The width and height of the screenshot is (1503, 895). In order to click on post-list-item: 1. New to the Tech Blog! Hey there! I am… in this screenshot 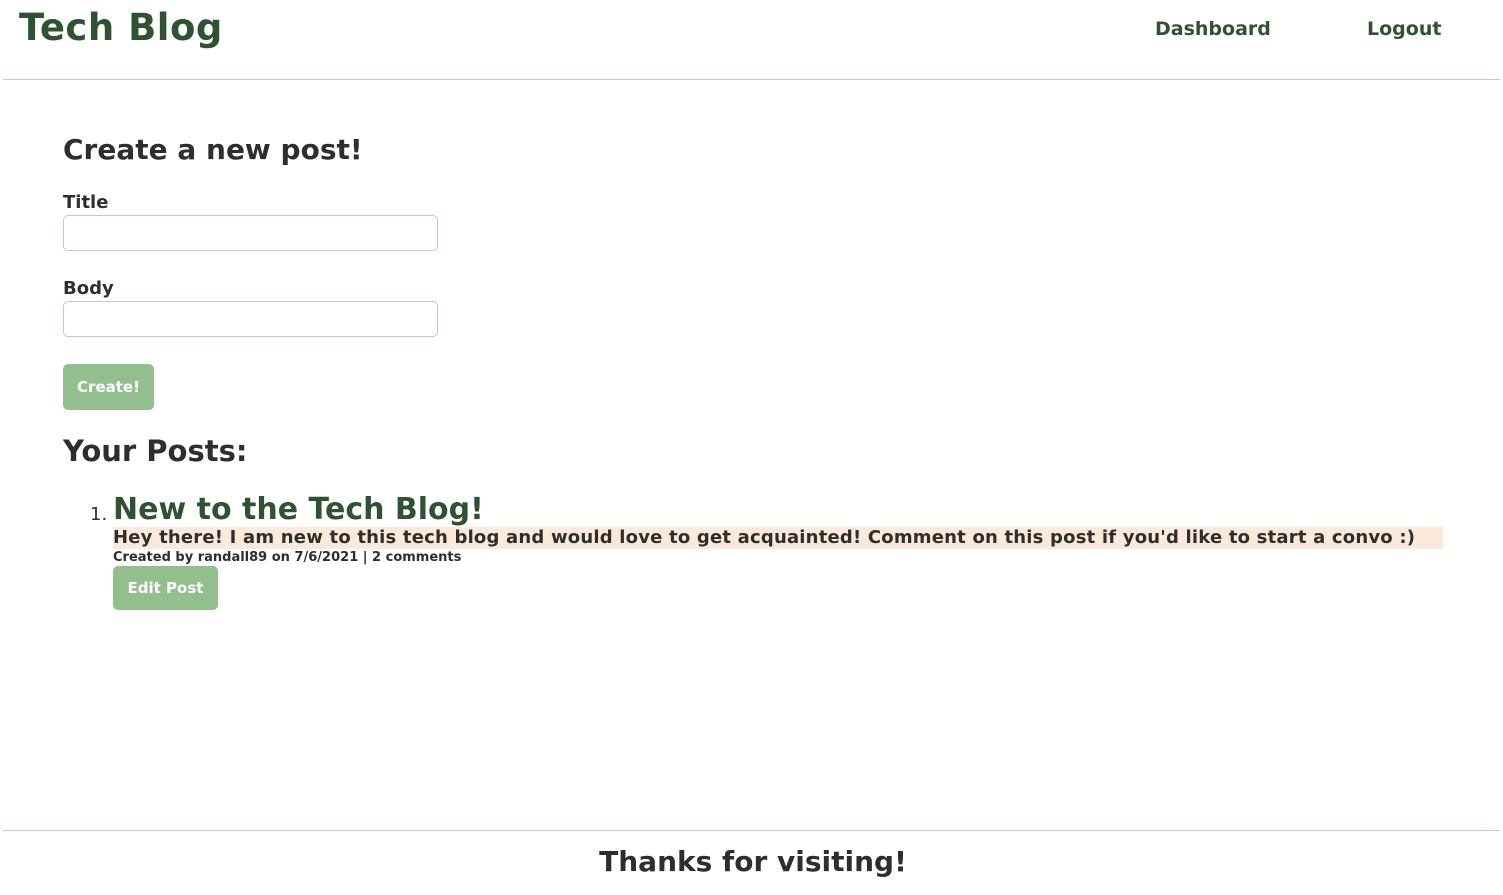, I will do `click(753, 552)`.